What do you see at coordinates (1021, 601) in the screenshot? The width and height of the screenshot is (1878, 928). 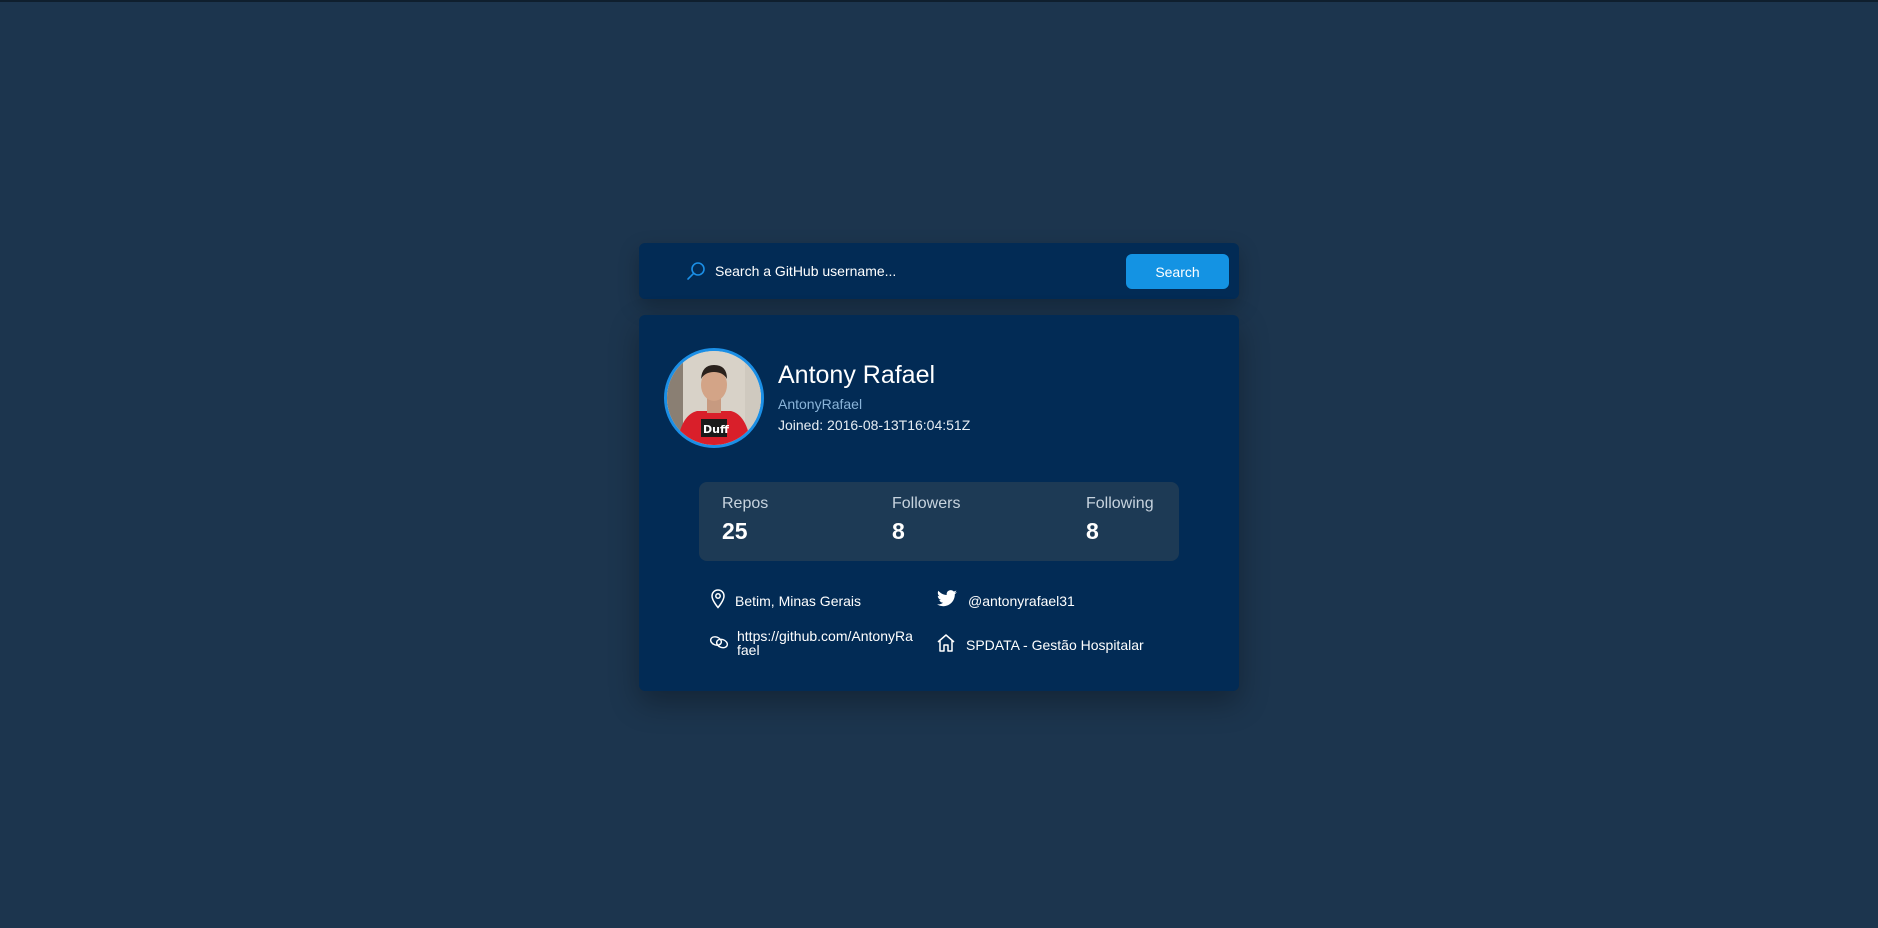 I see `twitter-handle: @antonyrafael31` at bounding box center [1021, 601].